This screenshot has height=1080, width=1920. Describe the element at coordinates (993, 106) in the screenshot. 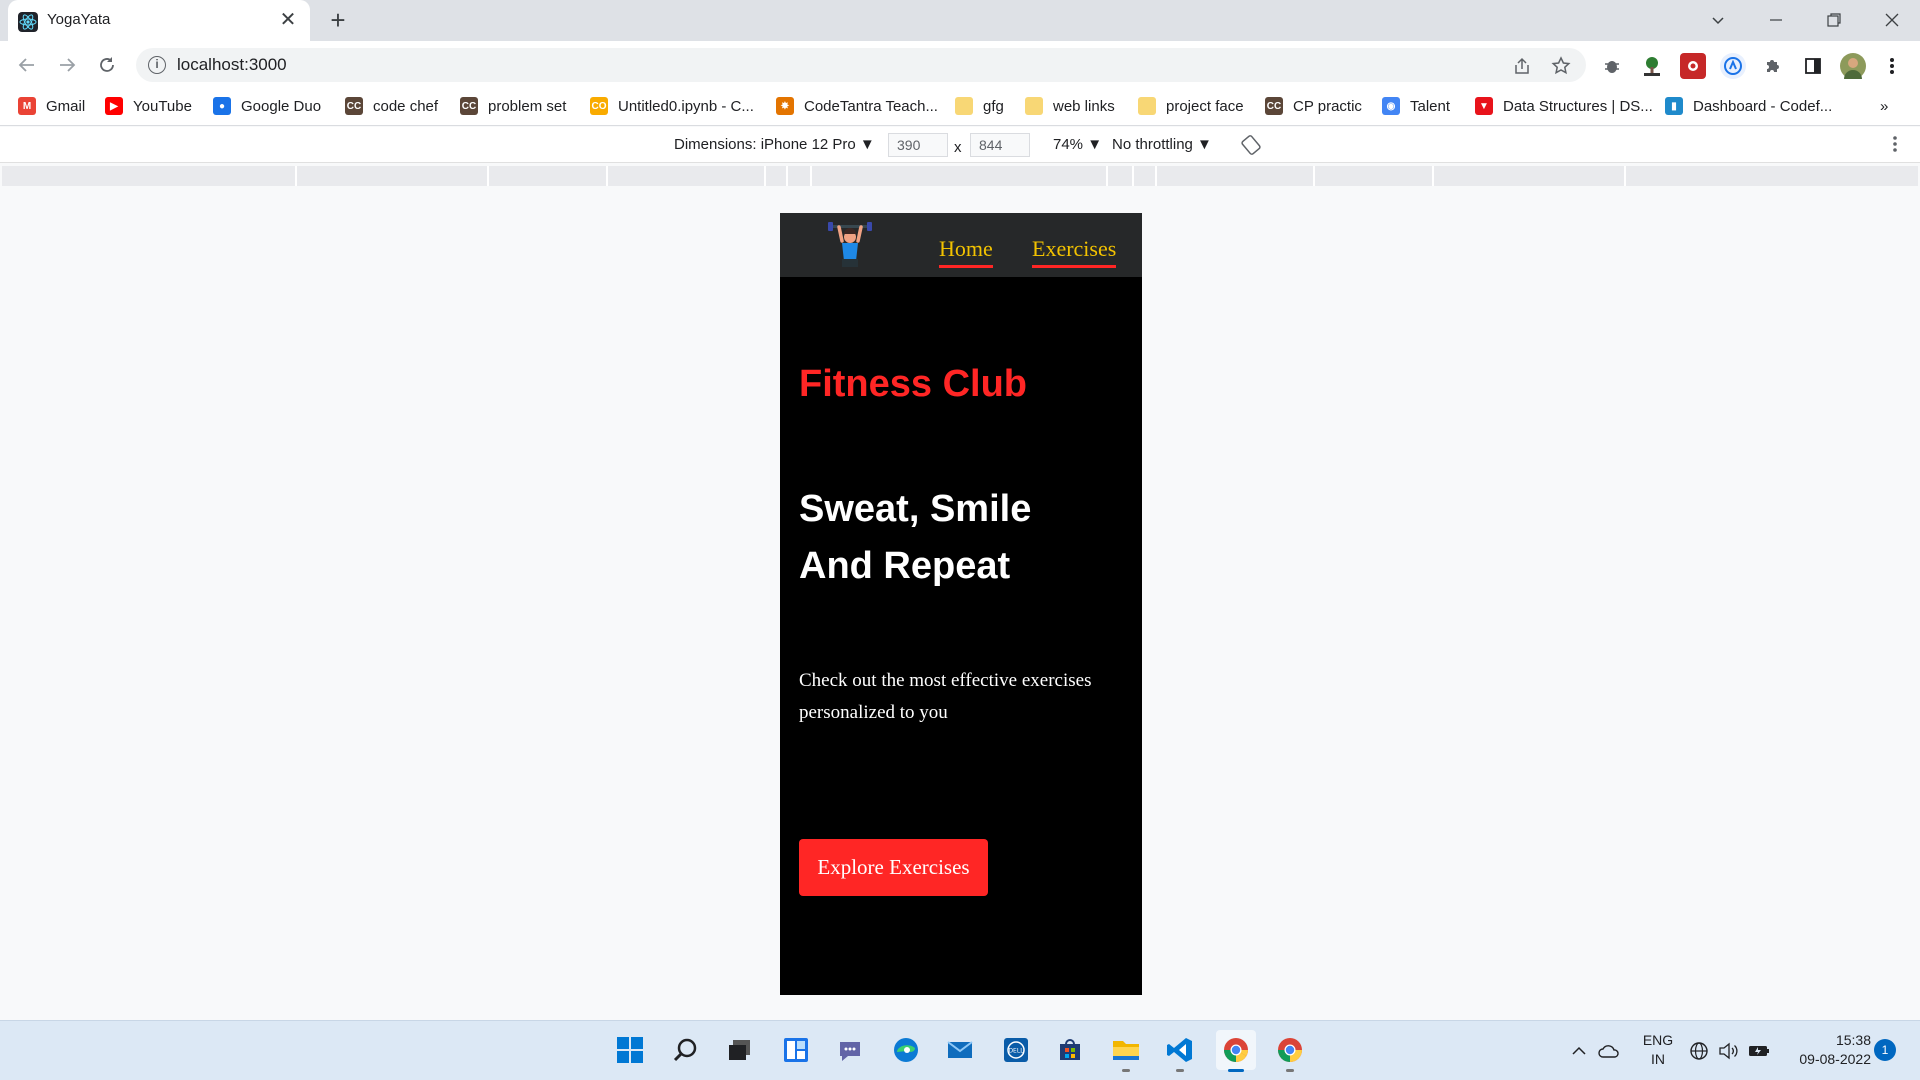

I see `bookmark-label: gfg` at that location.